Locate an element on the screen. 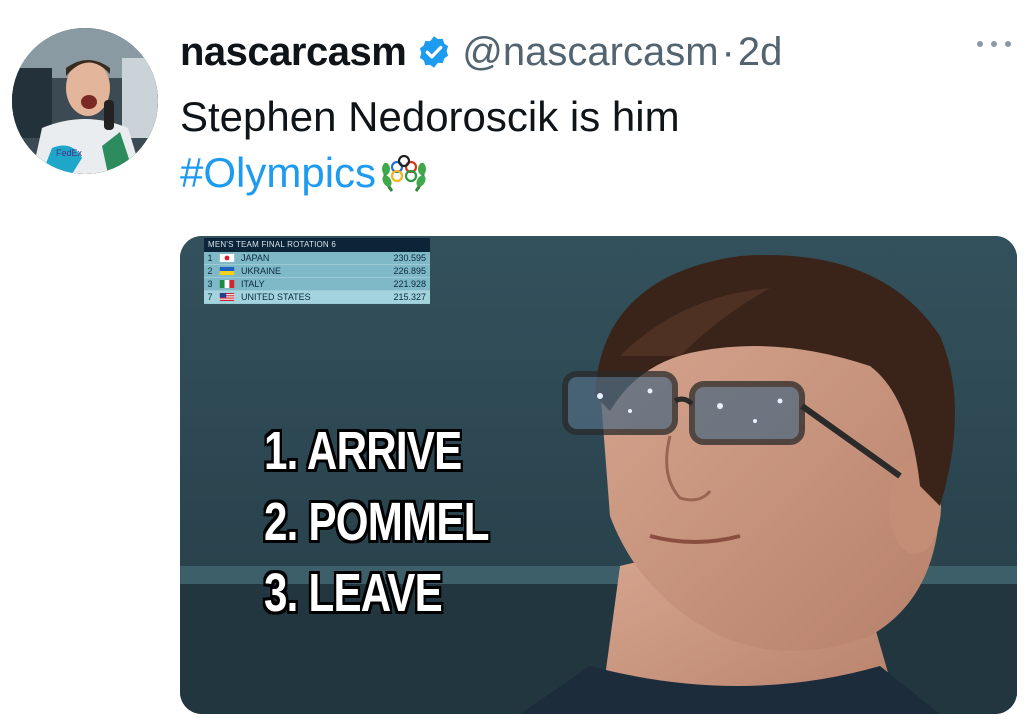  scoreboard-score: 221.928 is located at coordinates (409, 284).